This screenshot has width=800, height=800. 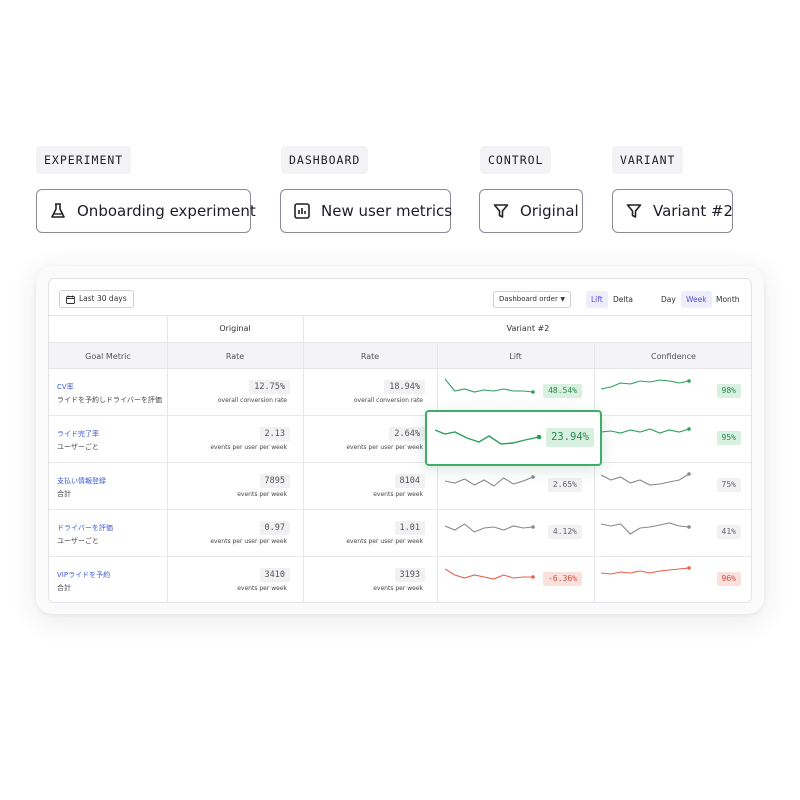 What do you see at coordinates (516, 160) in the screenshot?
I see `control-label: CONTROL` at bounding box center [516, 160].